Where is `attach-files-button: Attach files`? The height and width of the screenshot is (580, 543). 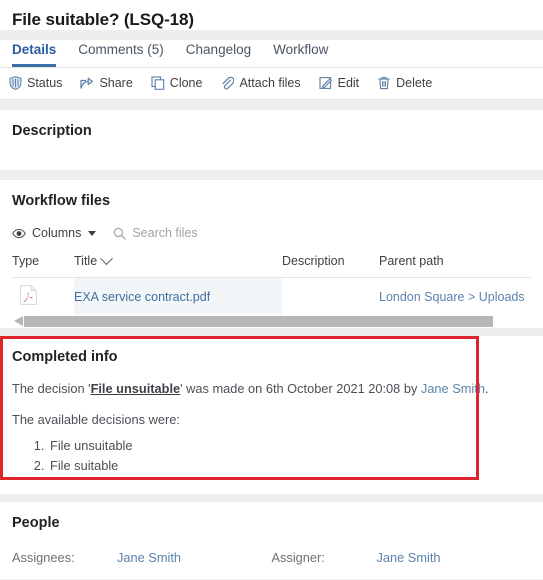
attach-files-button: Attach files is located at coordinates (260, 83).